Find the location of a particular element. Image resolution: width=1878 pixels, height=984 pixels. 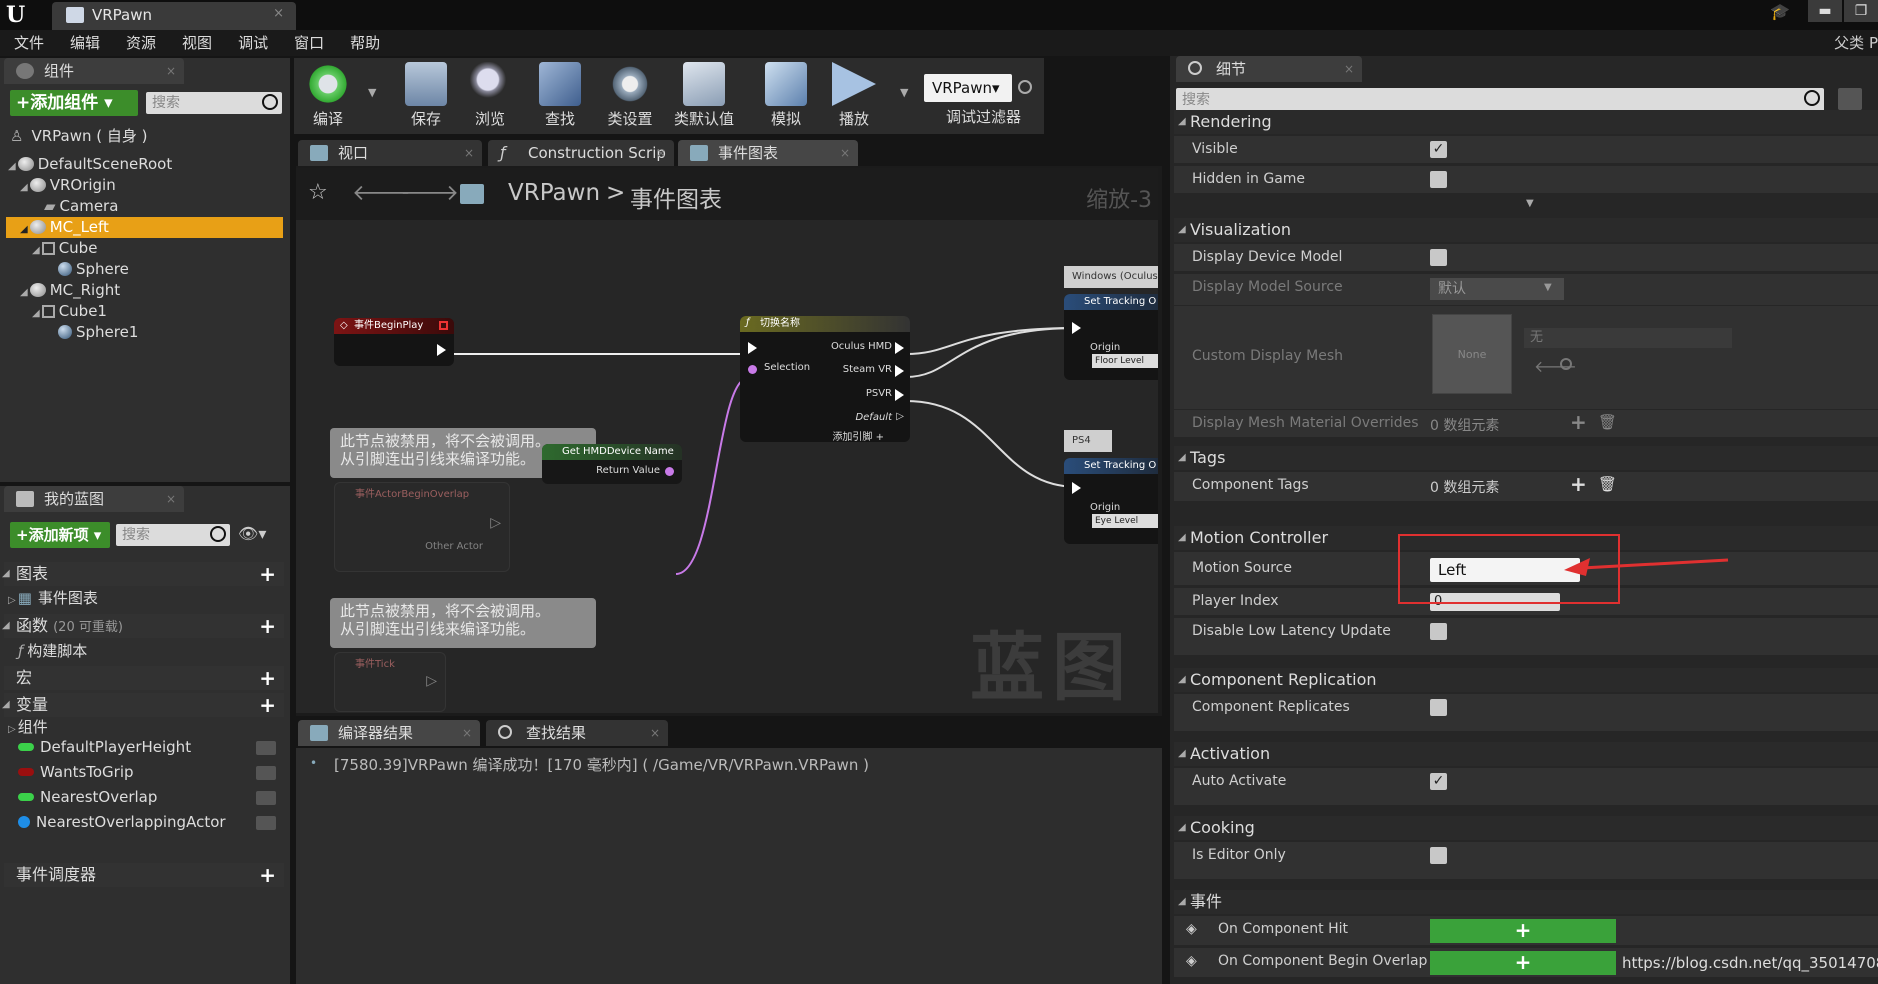

node-set-tracking-origin-floor: Set Tracking O Origin Floor Level is located at coordinates (1111, 337).